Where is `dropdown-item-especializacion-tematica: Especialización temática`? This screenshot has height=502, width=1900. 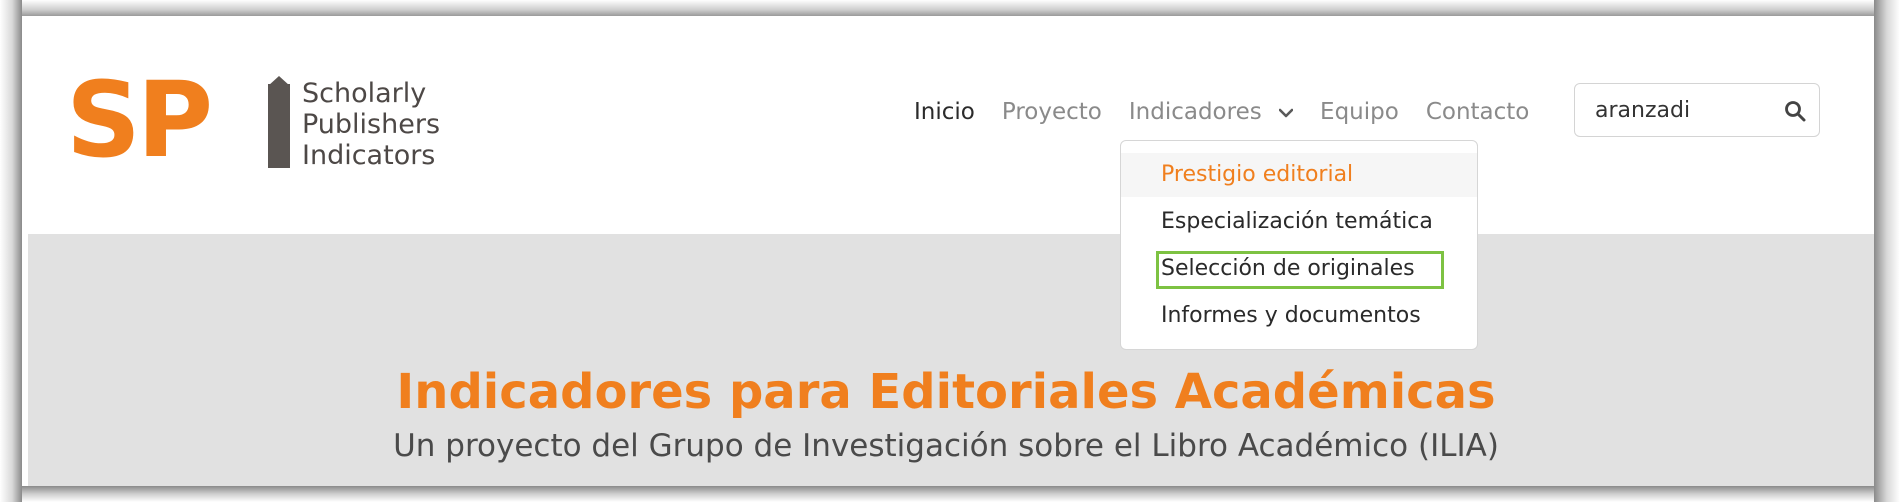
dropdown-item-especializacion-tematica: Especialización temática is located at coordinates (1299, 222).